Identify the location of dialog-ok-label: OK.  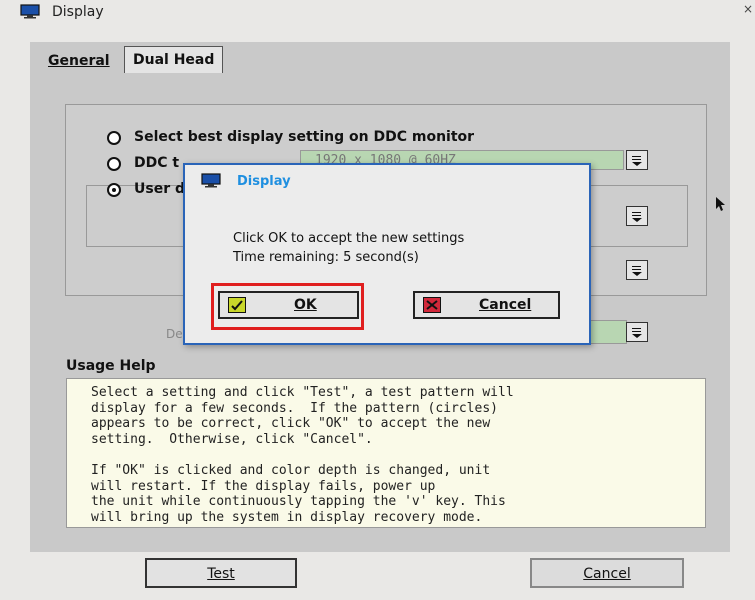
(305, 305).